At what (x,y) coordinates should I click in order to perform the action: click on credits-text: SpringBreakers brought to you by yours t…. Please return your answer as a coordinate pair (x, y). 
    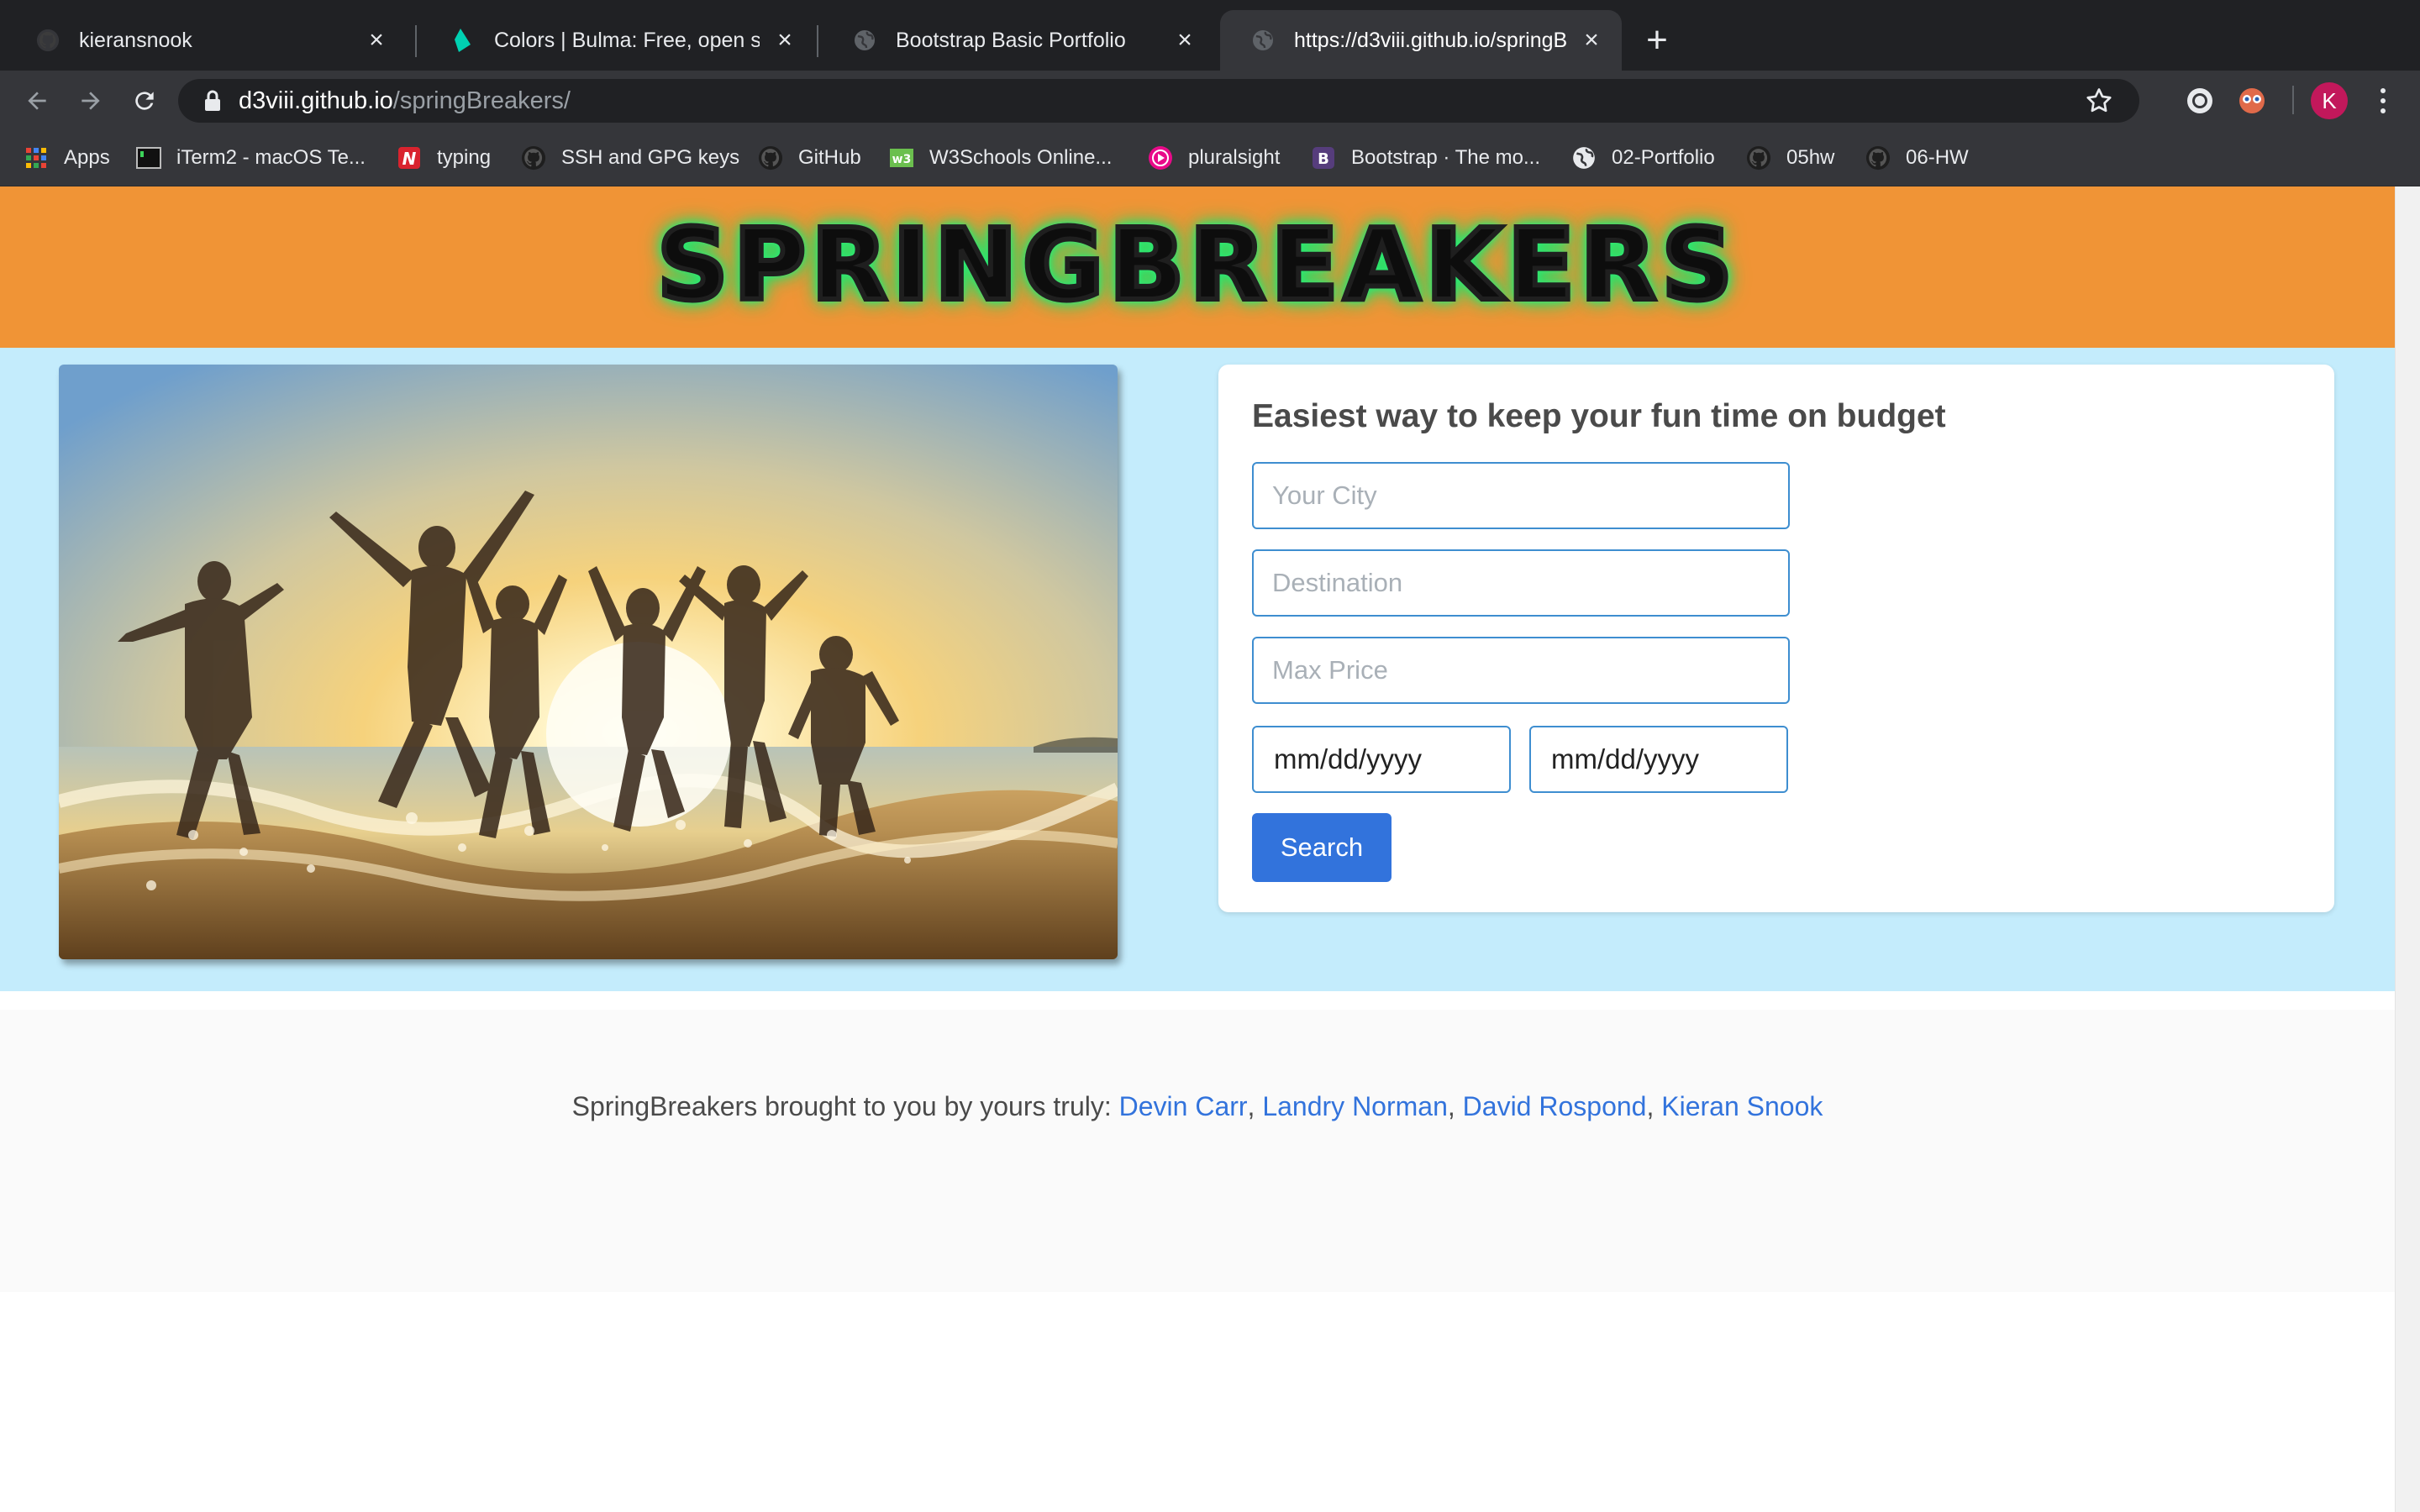
    Looking at the image, I should click on (1197, 1106).